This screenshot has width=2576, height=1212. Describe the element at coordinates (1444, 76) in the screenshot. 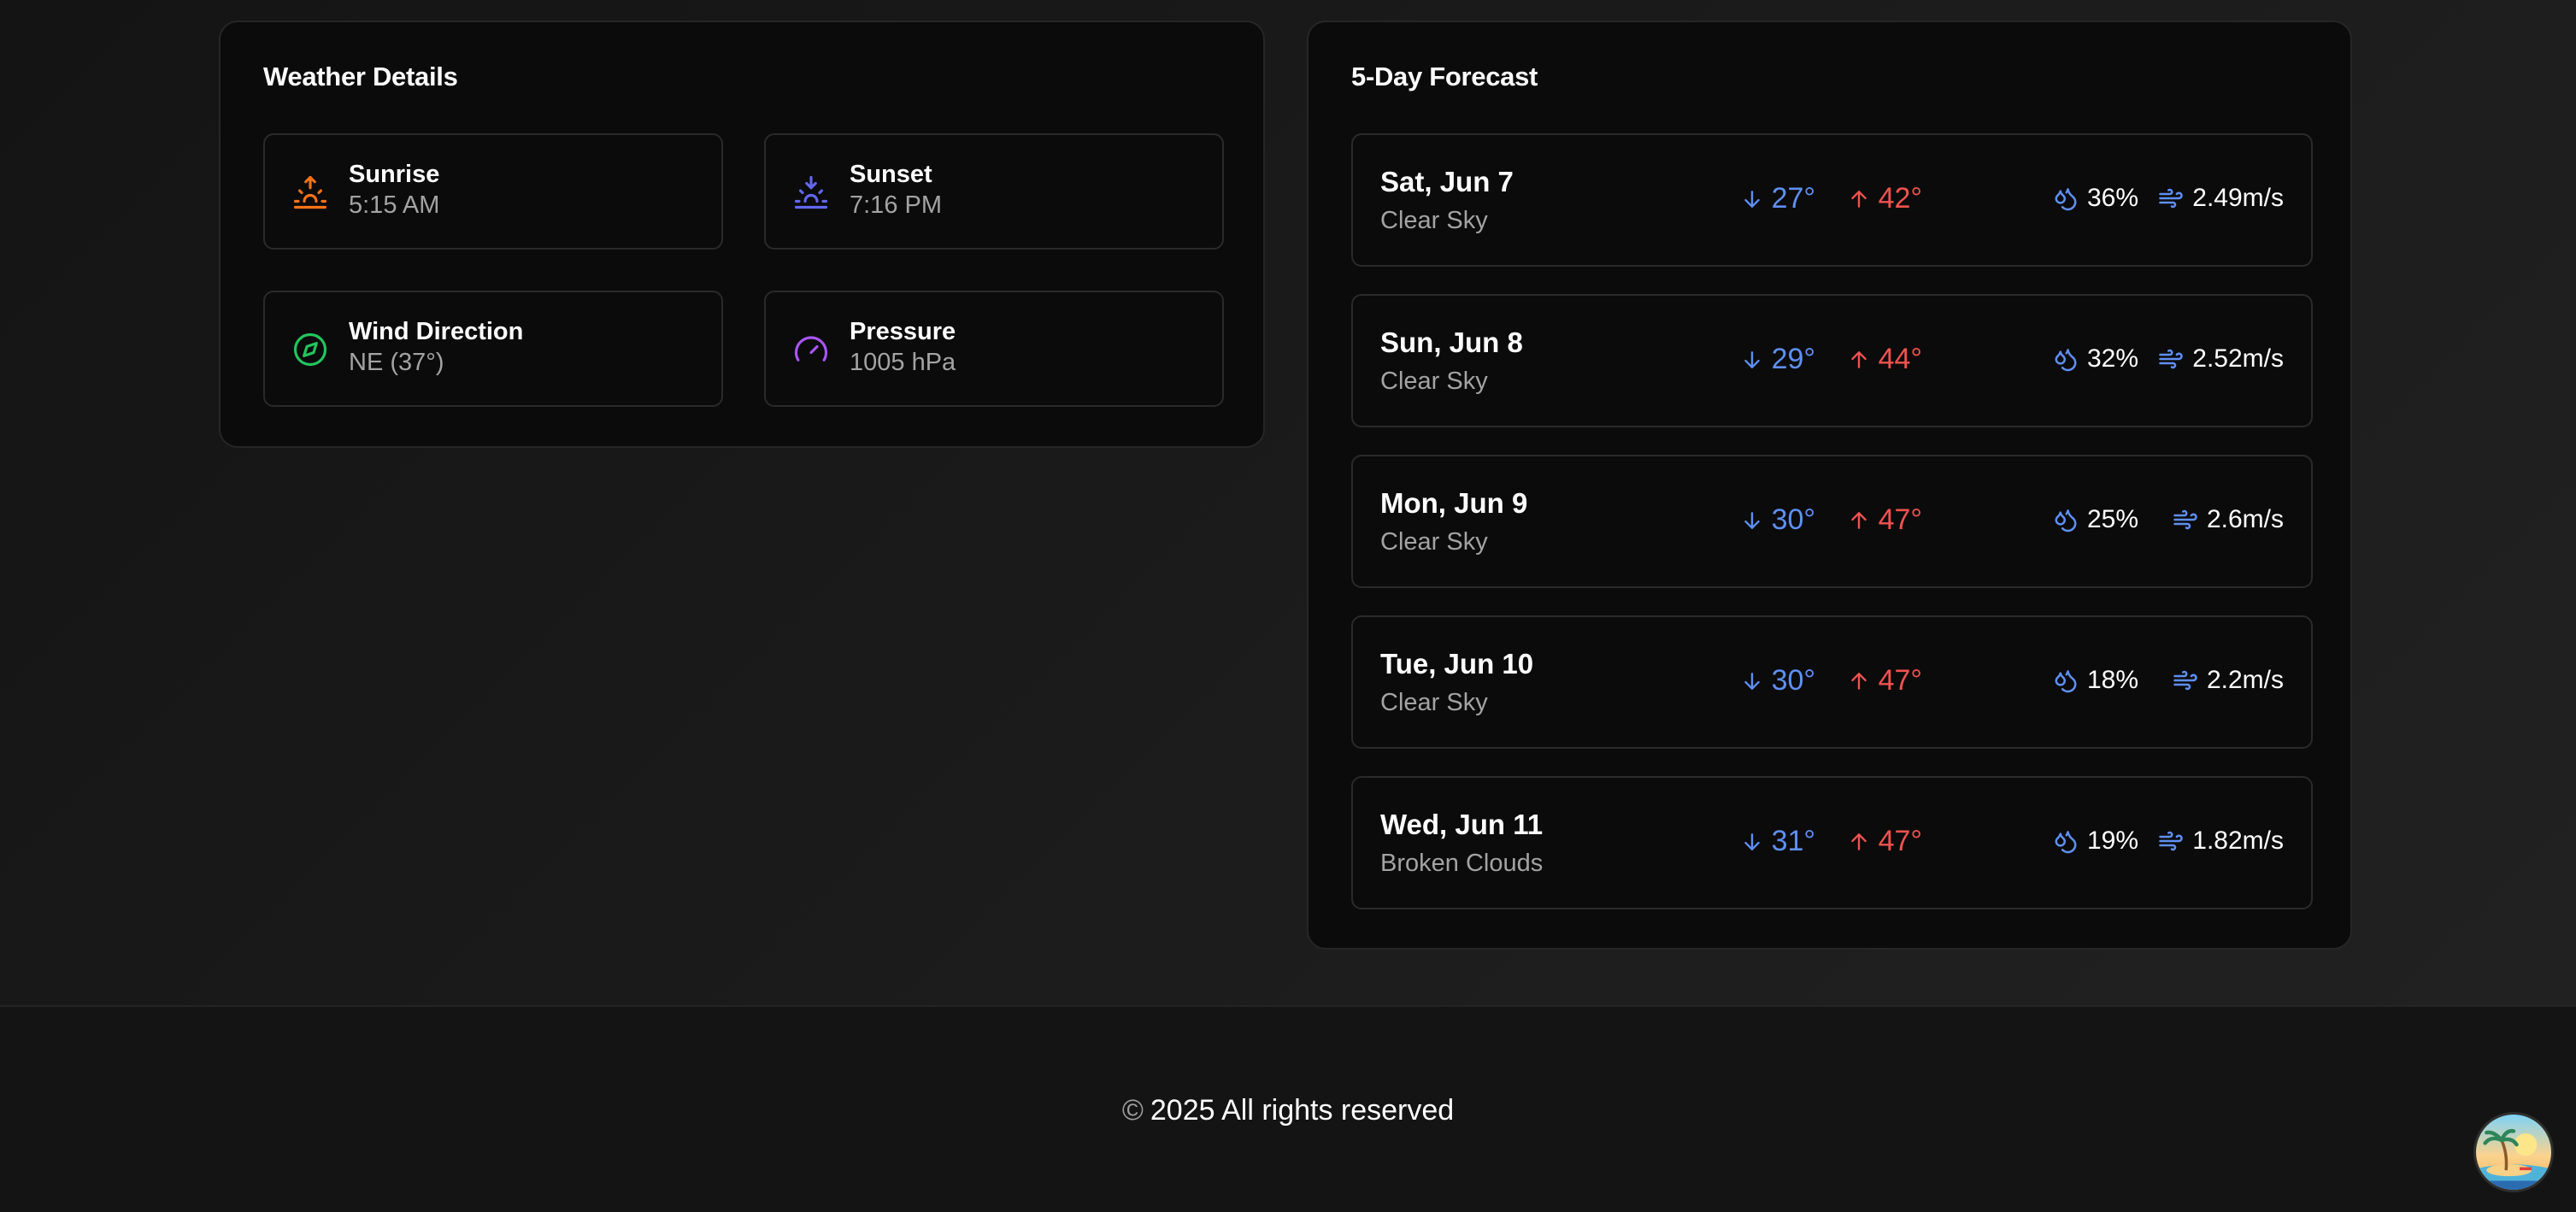

I see `forecast-title: 5-Day Forecast` at that location.